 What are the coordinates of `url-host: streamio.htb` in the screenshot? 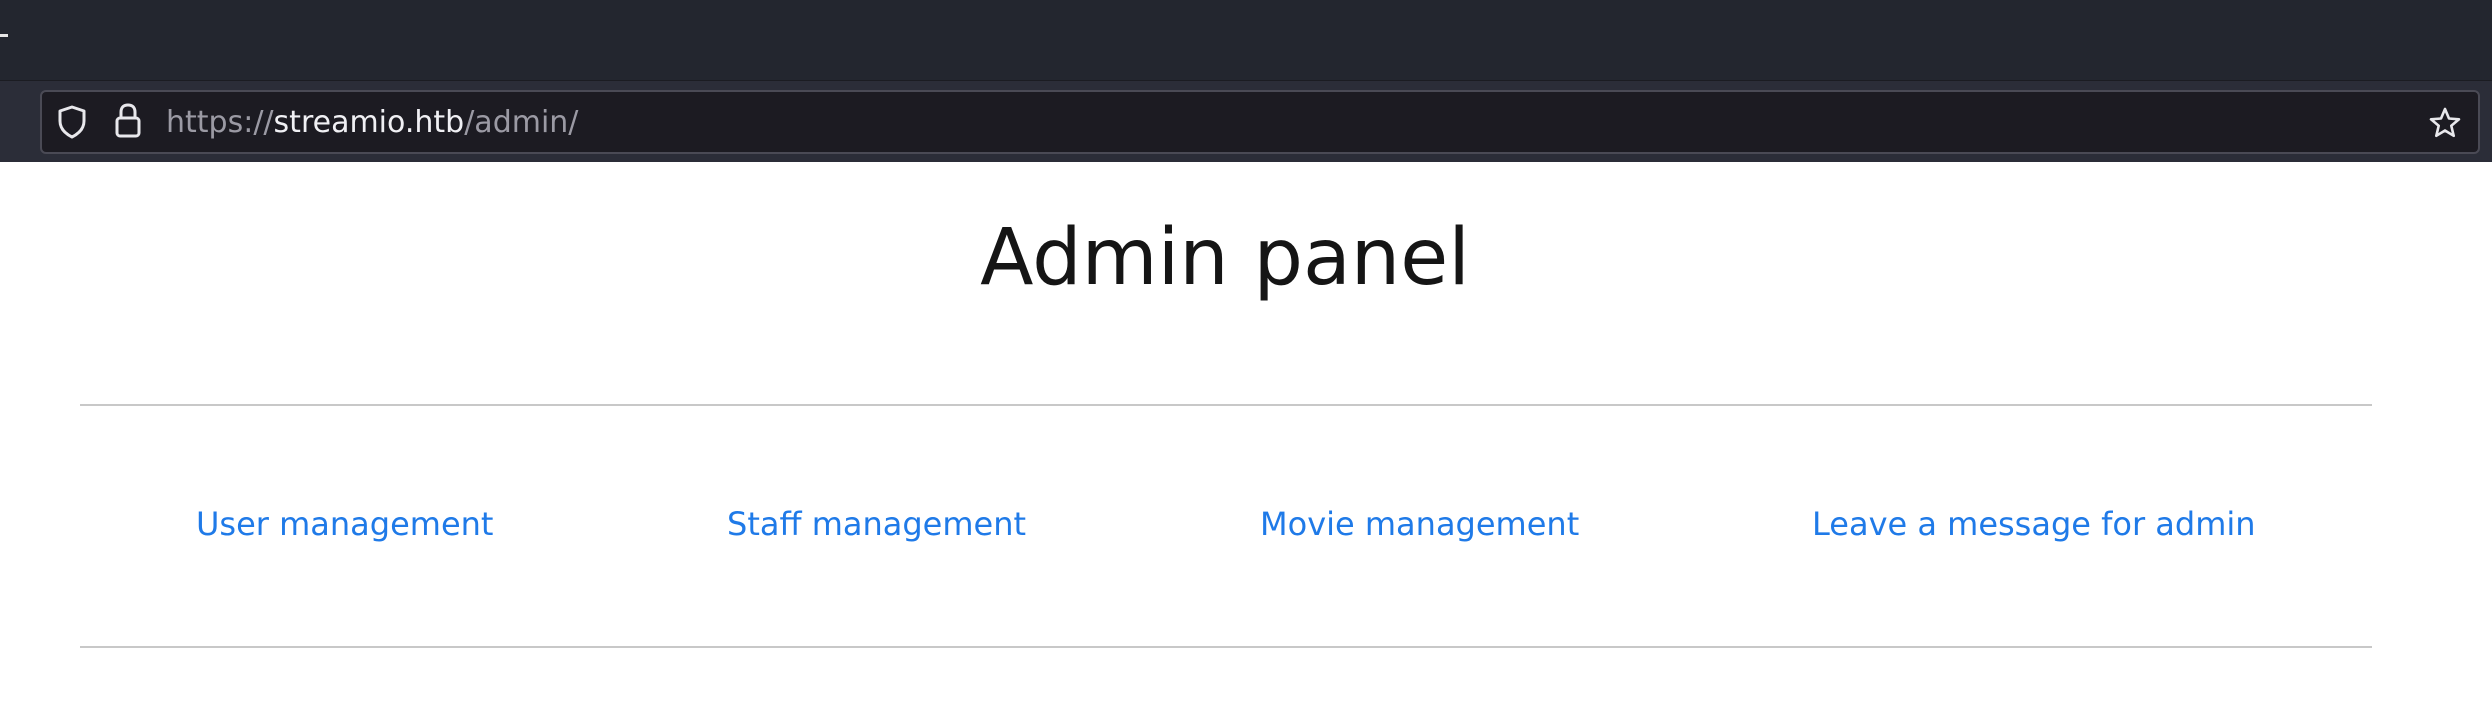 It's located at (369, 122).